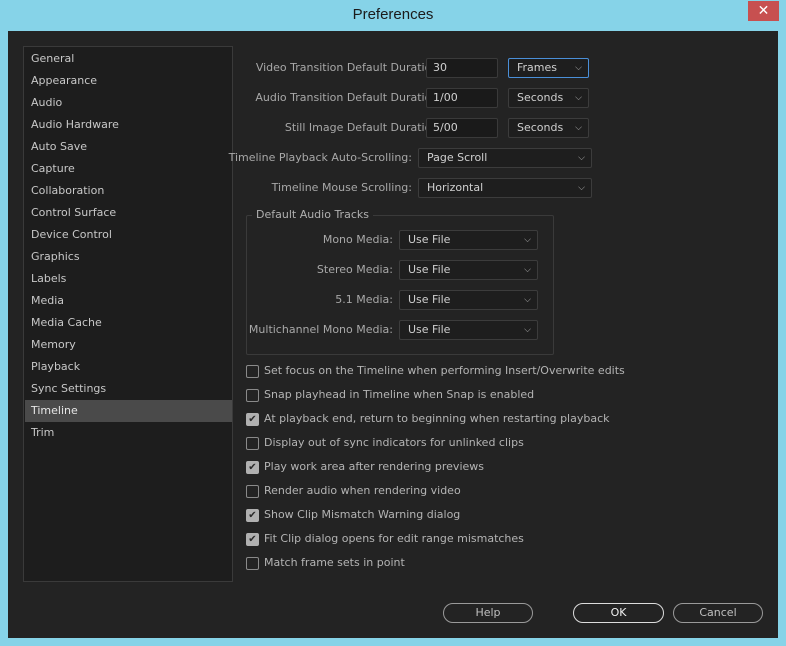  I want to click on unit-dropdown: Frames ⌵, so click(548, 68).